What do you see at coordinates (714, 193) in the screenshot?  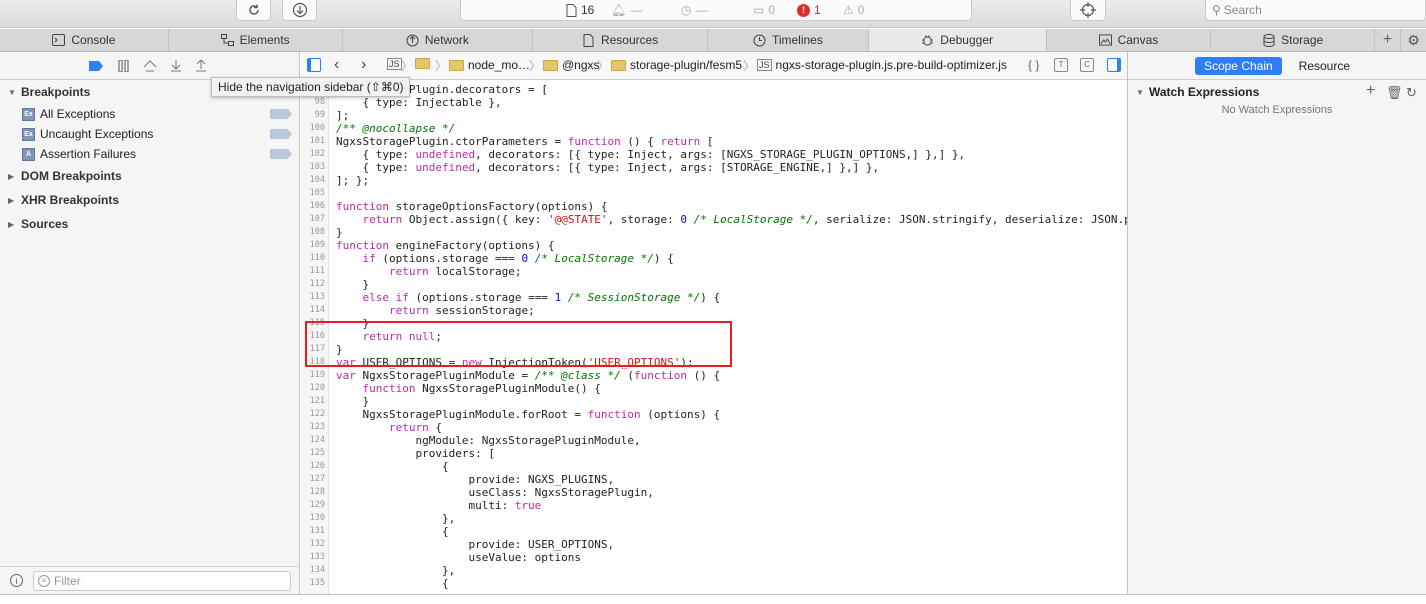 I see `code-line: 105` at bounding box center [714, 193].